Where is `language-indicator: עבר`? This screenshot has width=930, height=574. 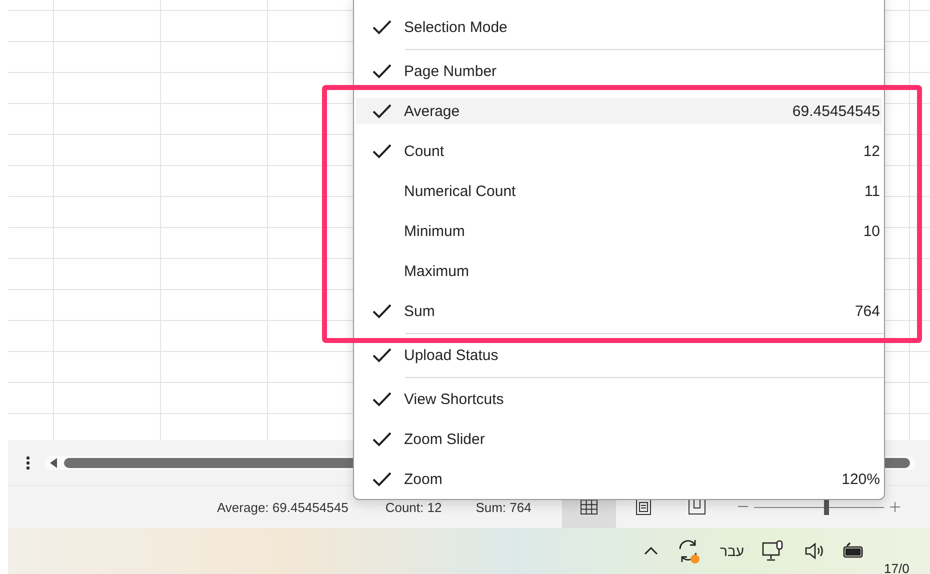
language-indicator: עבר is located at coordinates (732, 551).